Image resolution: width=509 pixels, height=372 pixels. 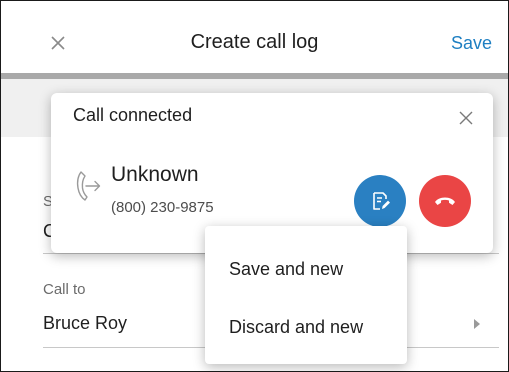 What do you see at coordinates (296, 327) in the screenshot?
I see `menu-item-discard-and-new: Discard and new` at bounding box center [296, 327].